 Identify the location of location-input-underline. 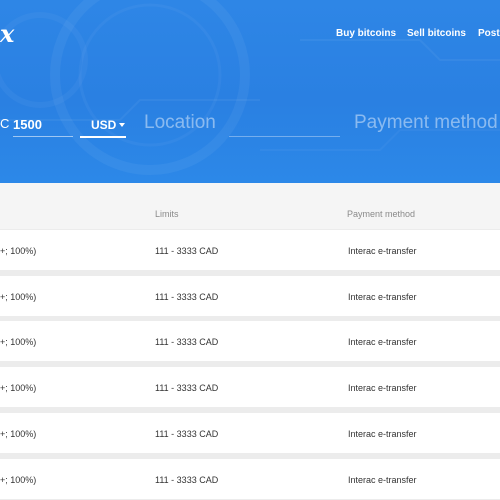
(284, 136).